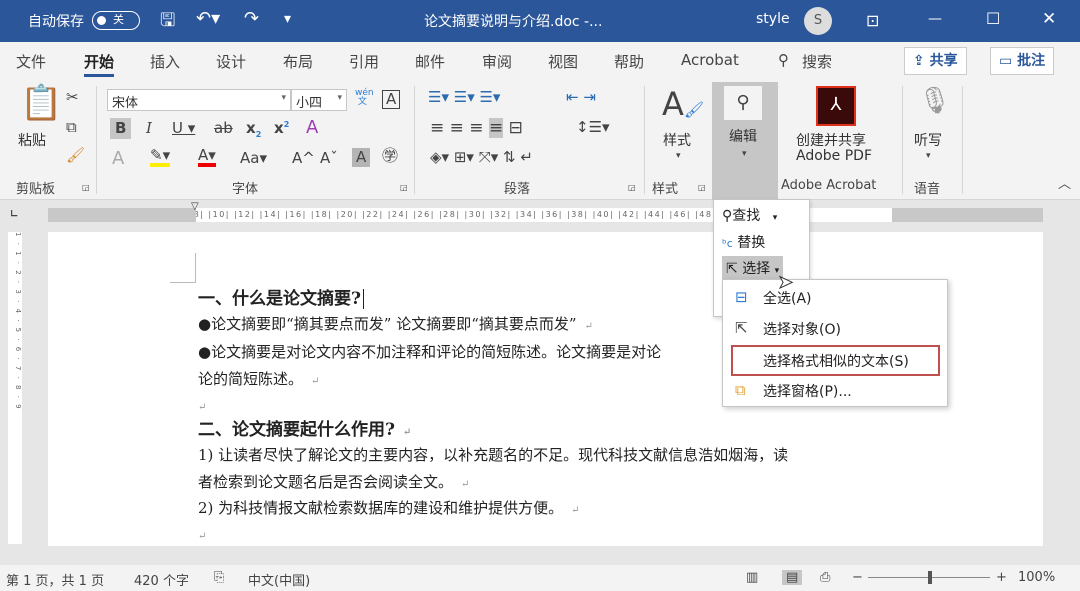  Describe the element at coordinates (834, 156) in the screenshot. I see `create-pdf-line2: Adobe PDF` at that location.